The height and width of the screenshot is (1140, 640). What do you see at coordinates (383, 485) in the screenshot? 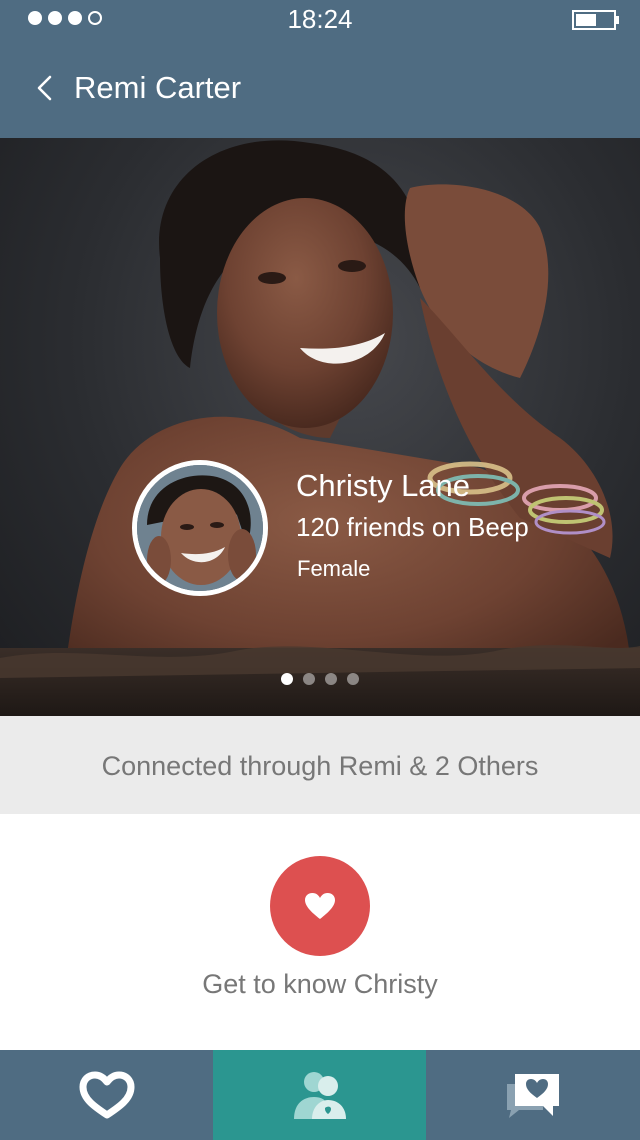
I see `profile-name: Christy Lane` at bounding box center [383, 485].